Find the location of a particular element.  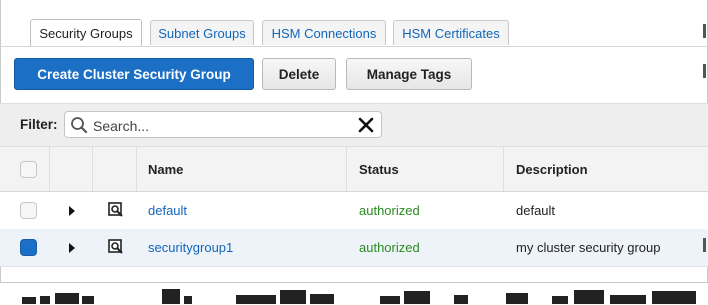

tab-label: Security Groups is located at coordinates (86, 33).